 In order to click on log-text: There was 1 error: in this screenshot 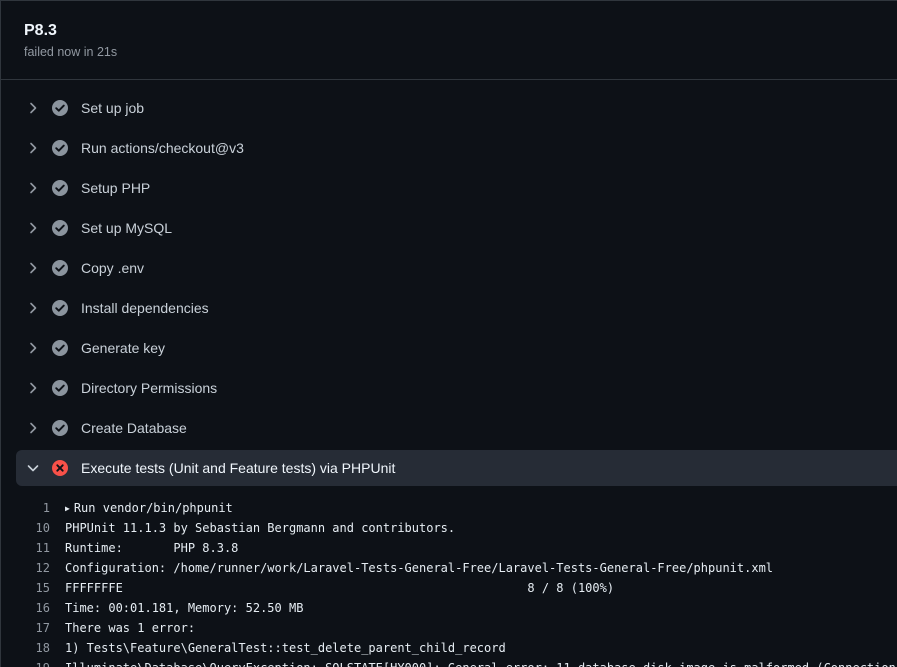, I will do `click(130, 628)`.